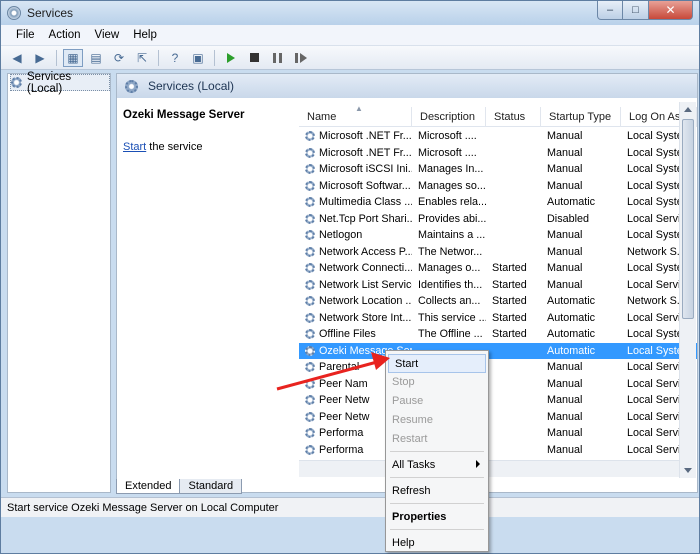 The width and height of the screenshot is (700, 554). I want to click on help-button: ?, so click(175, 58).